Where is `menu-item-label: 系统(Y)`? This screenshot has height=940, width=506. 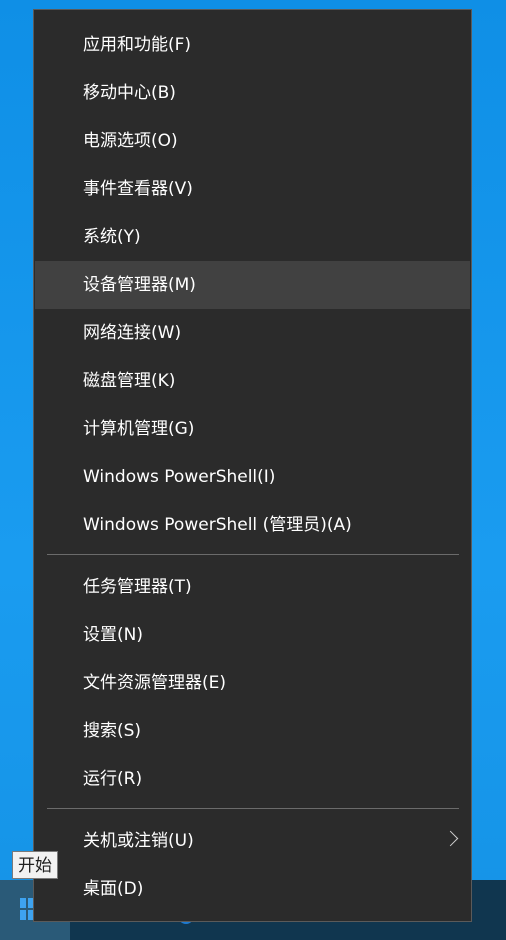
menu-item-label: 系统(Y) is located at coordinates (112, 237).